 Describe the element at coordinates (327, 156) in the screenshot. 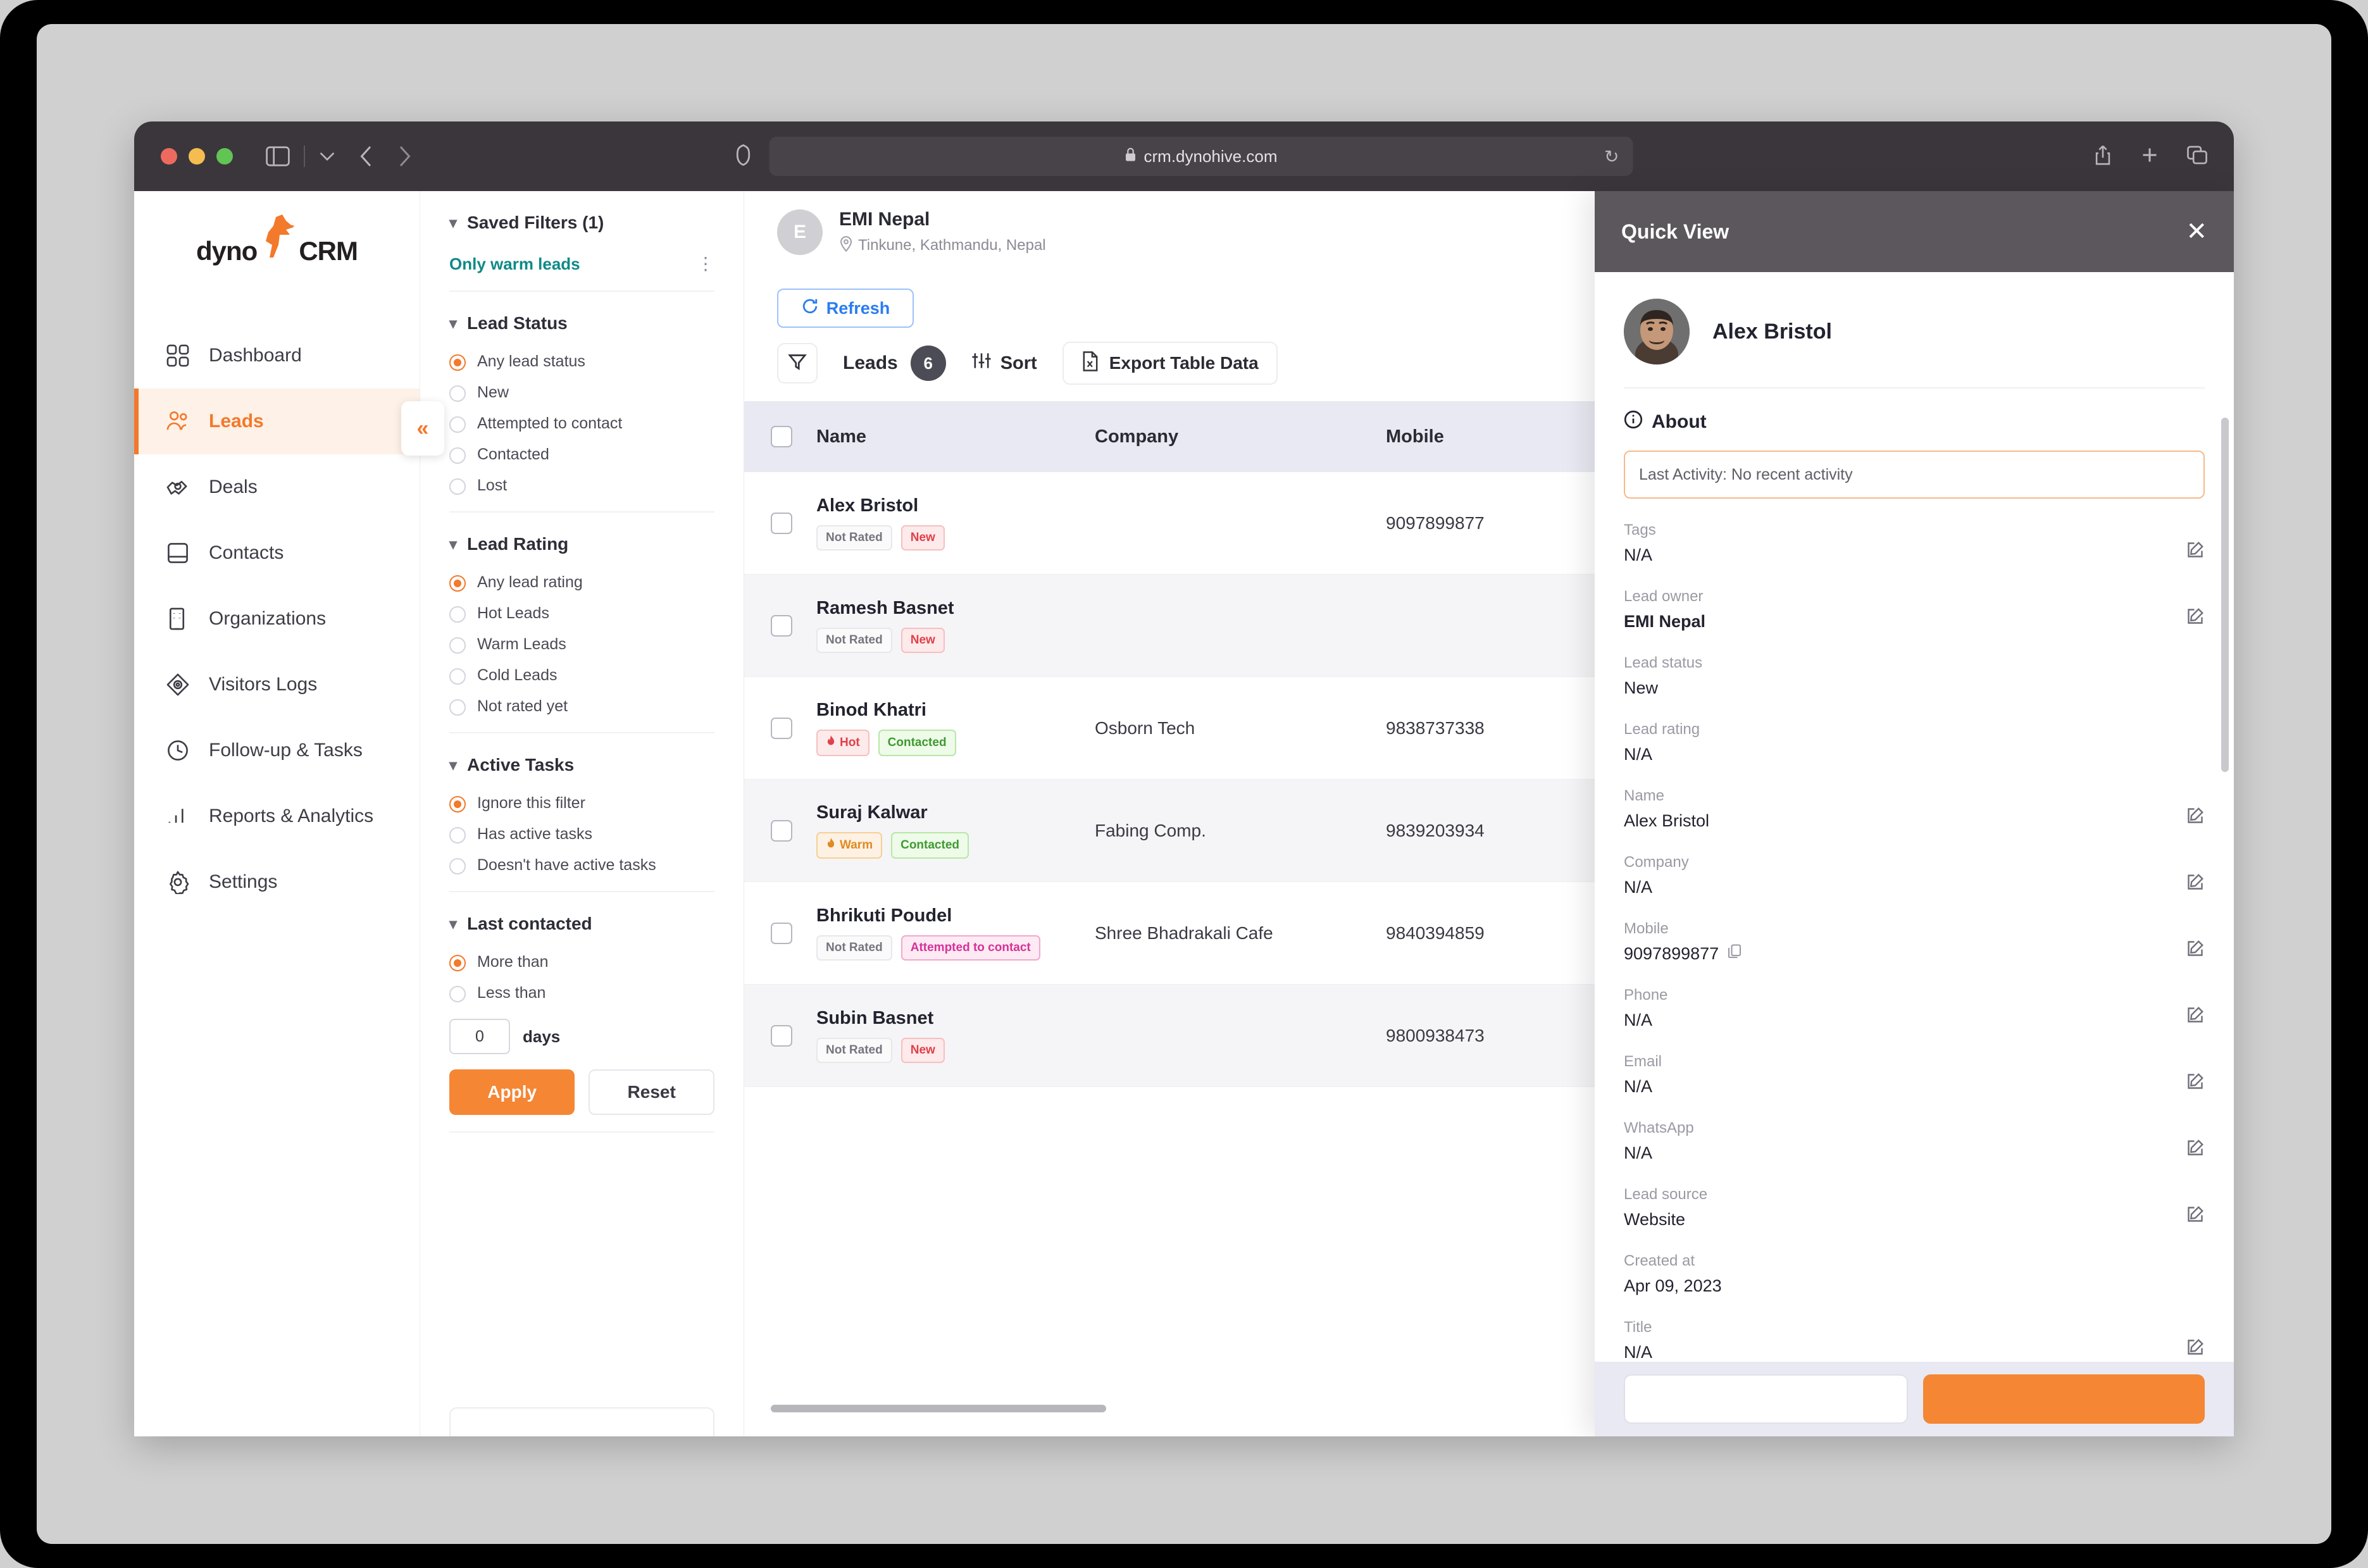

I see `chevron-down-icon` at that location.